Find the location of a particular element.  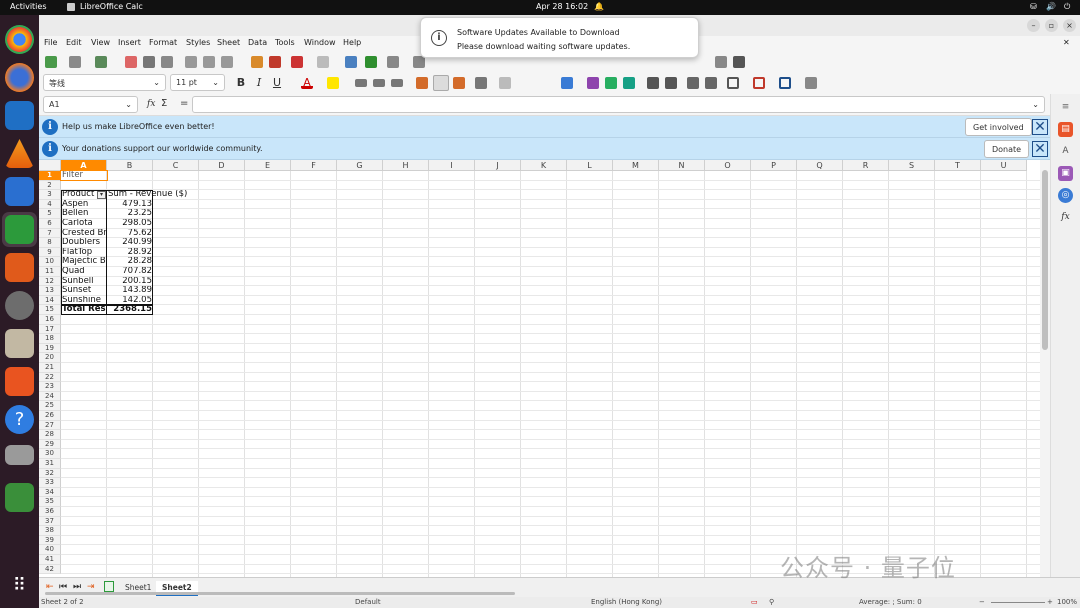

column-header: M is located at coordinates (636, 165).